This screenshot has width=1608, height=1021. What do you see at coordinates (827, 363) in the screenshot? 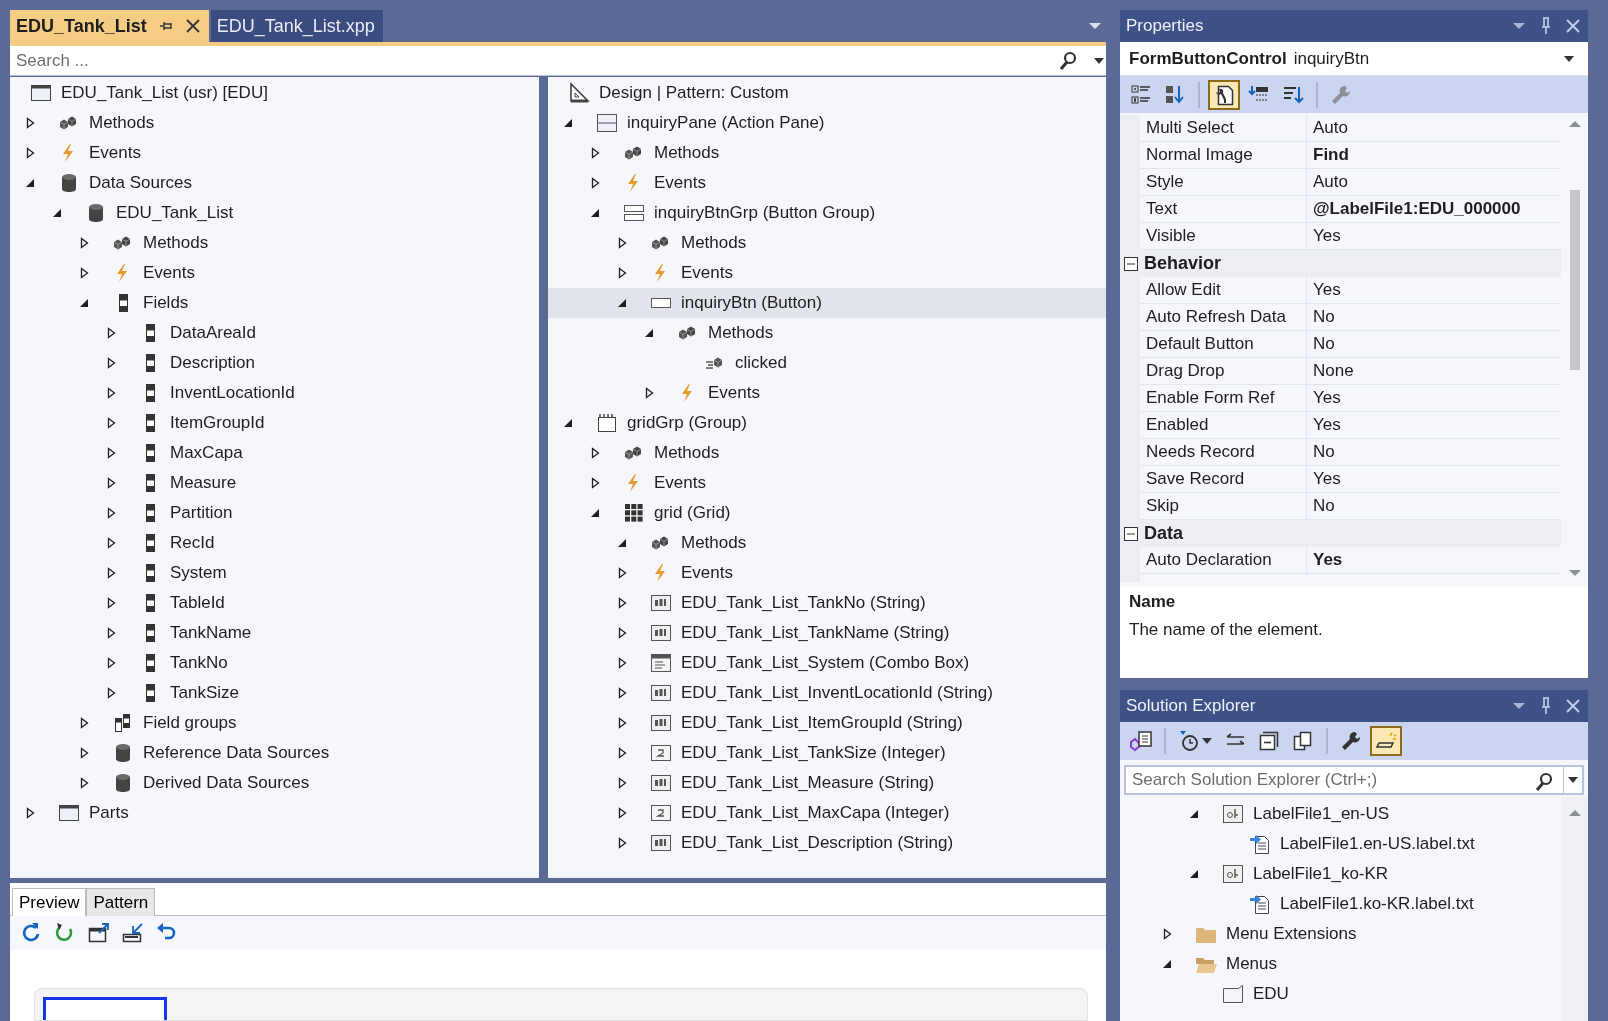
I see `tree-item: clicked` at bounding box center [827, 363].